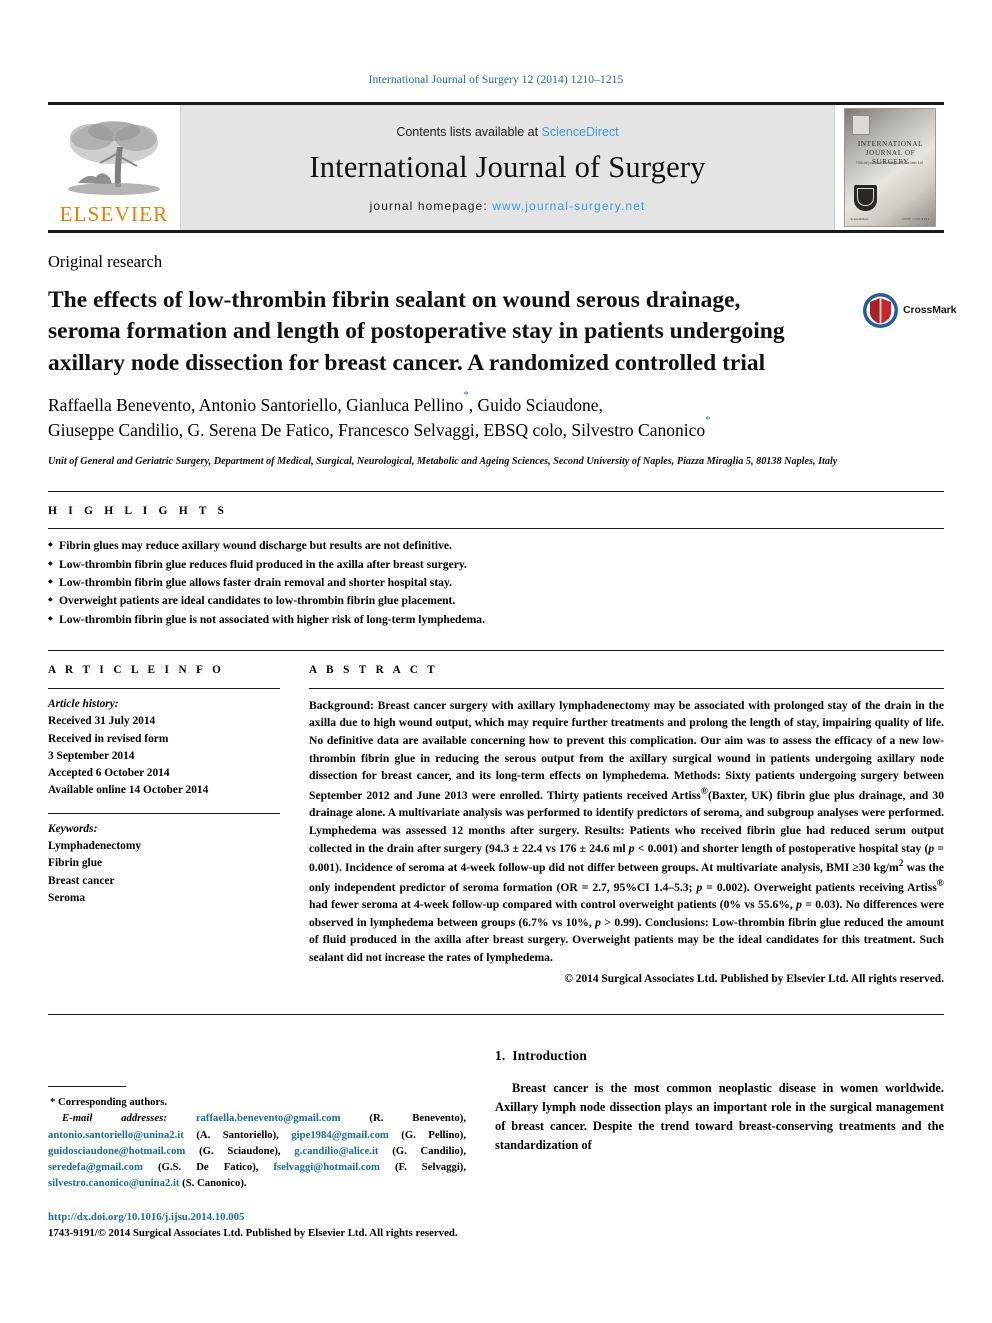 Image resolution: width=992 pixels, height=1323 pixels. What do you see at coordinates (81, 880) in the screenshot?
I see `keyword-item: Breast cancer` at bounding box center [81, 880].